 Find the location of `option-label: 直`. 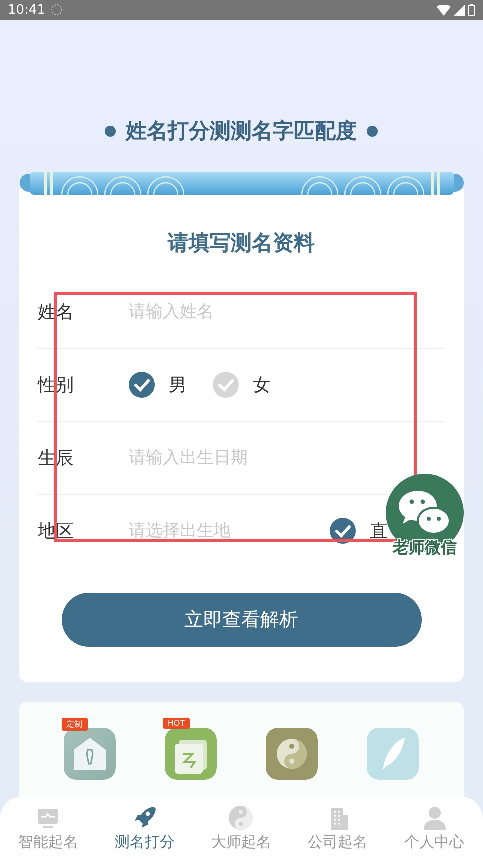

option-label: 直 is located at coordinates (379, 531).